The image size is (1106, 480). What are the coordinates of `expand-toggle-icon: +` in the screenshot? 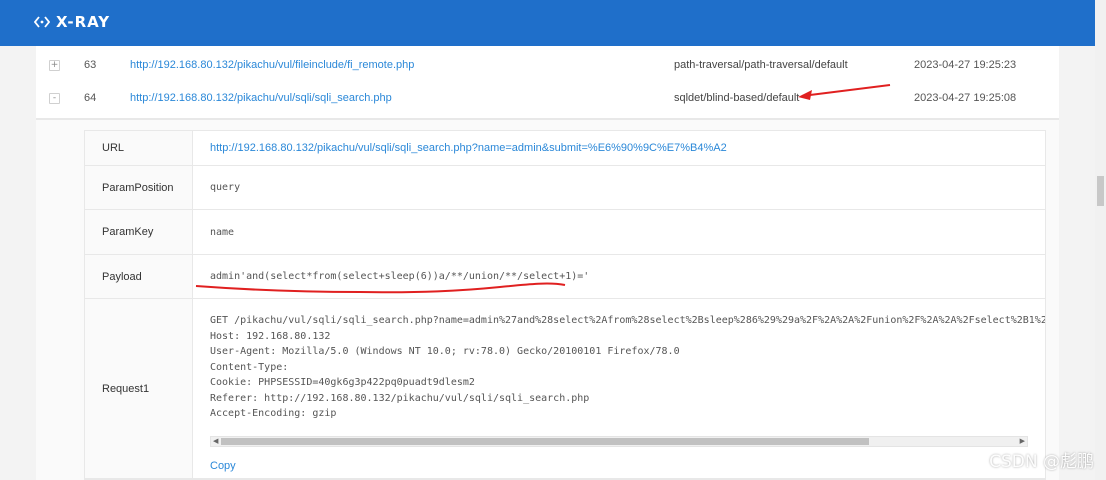 It's located at (54, 65).